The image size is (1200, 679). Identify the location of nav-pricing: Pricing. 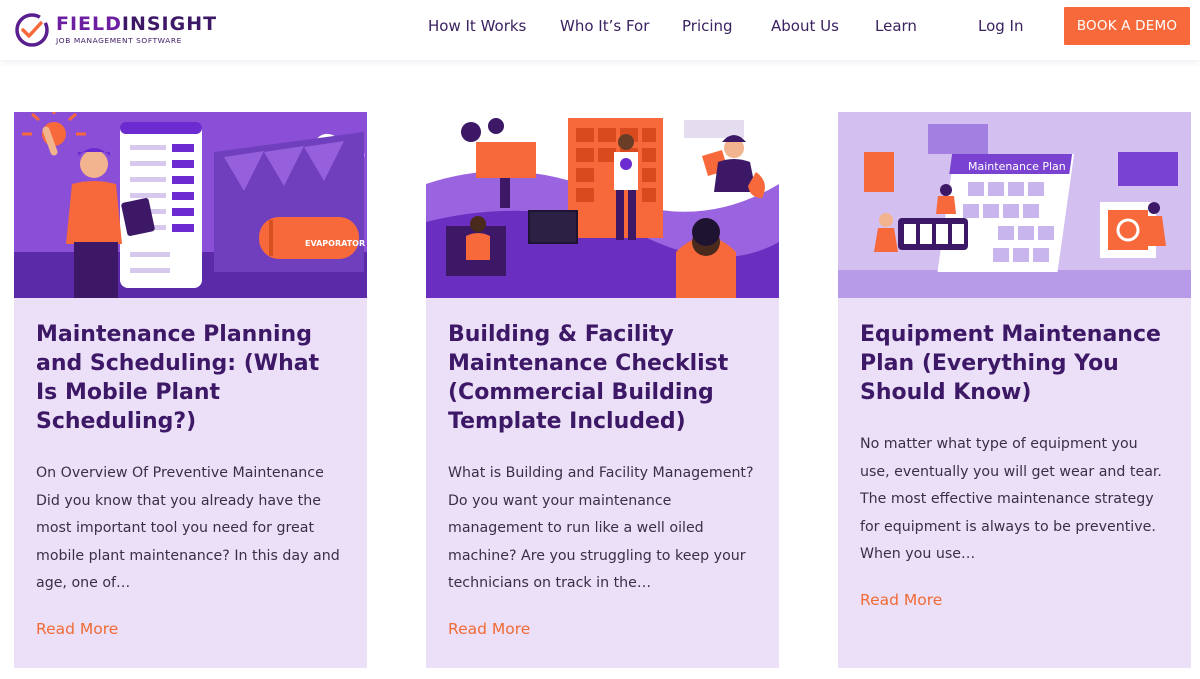
(707, 26).